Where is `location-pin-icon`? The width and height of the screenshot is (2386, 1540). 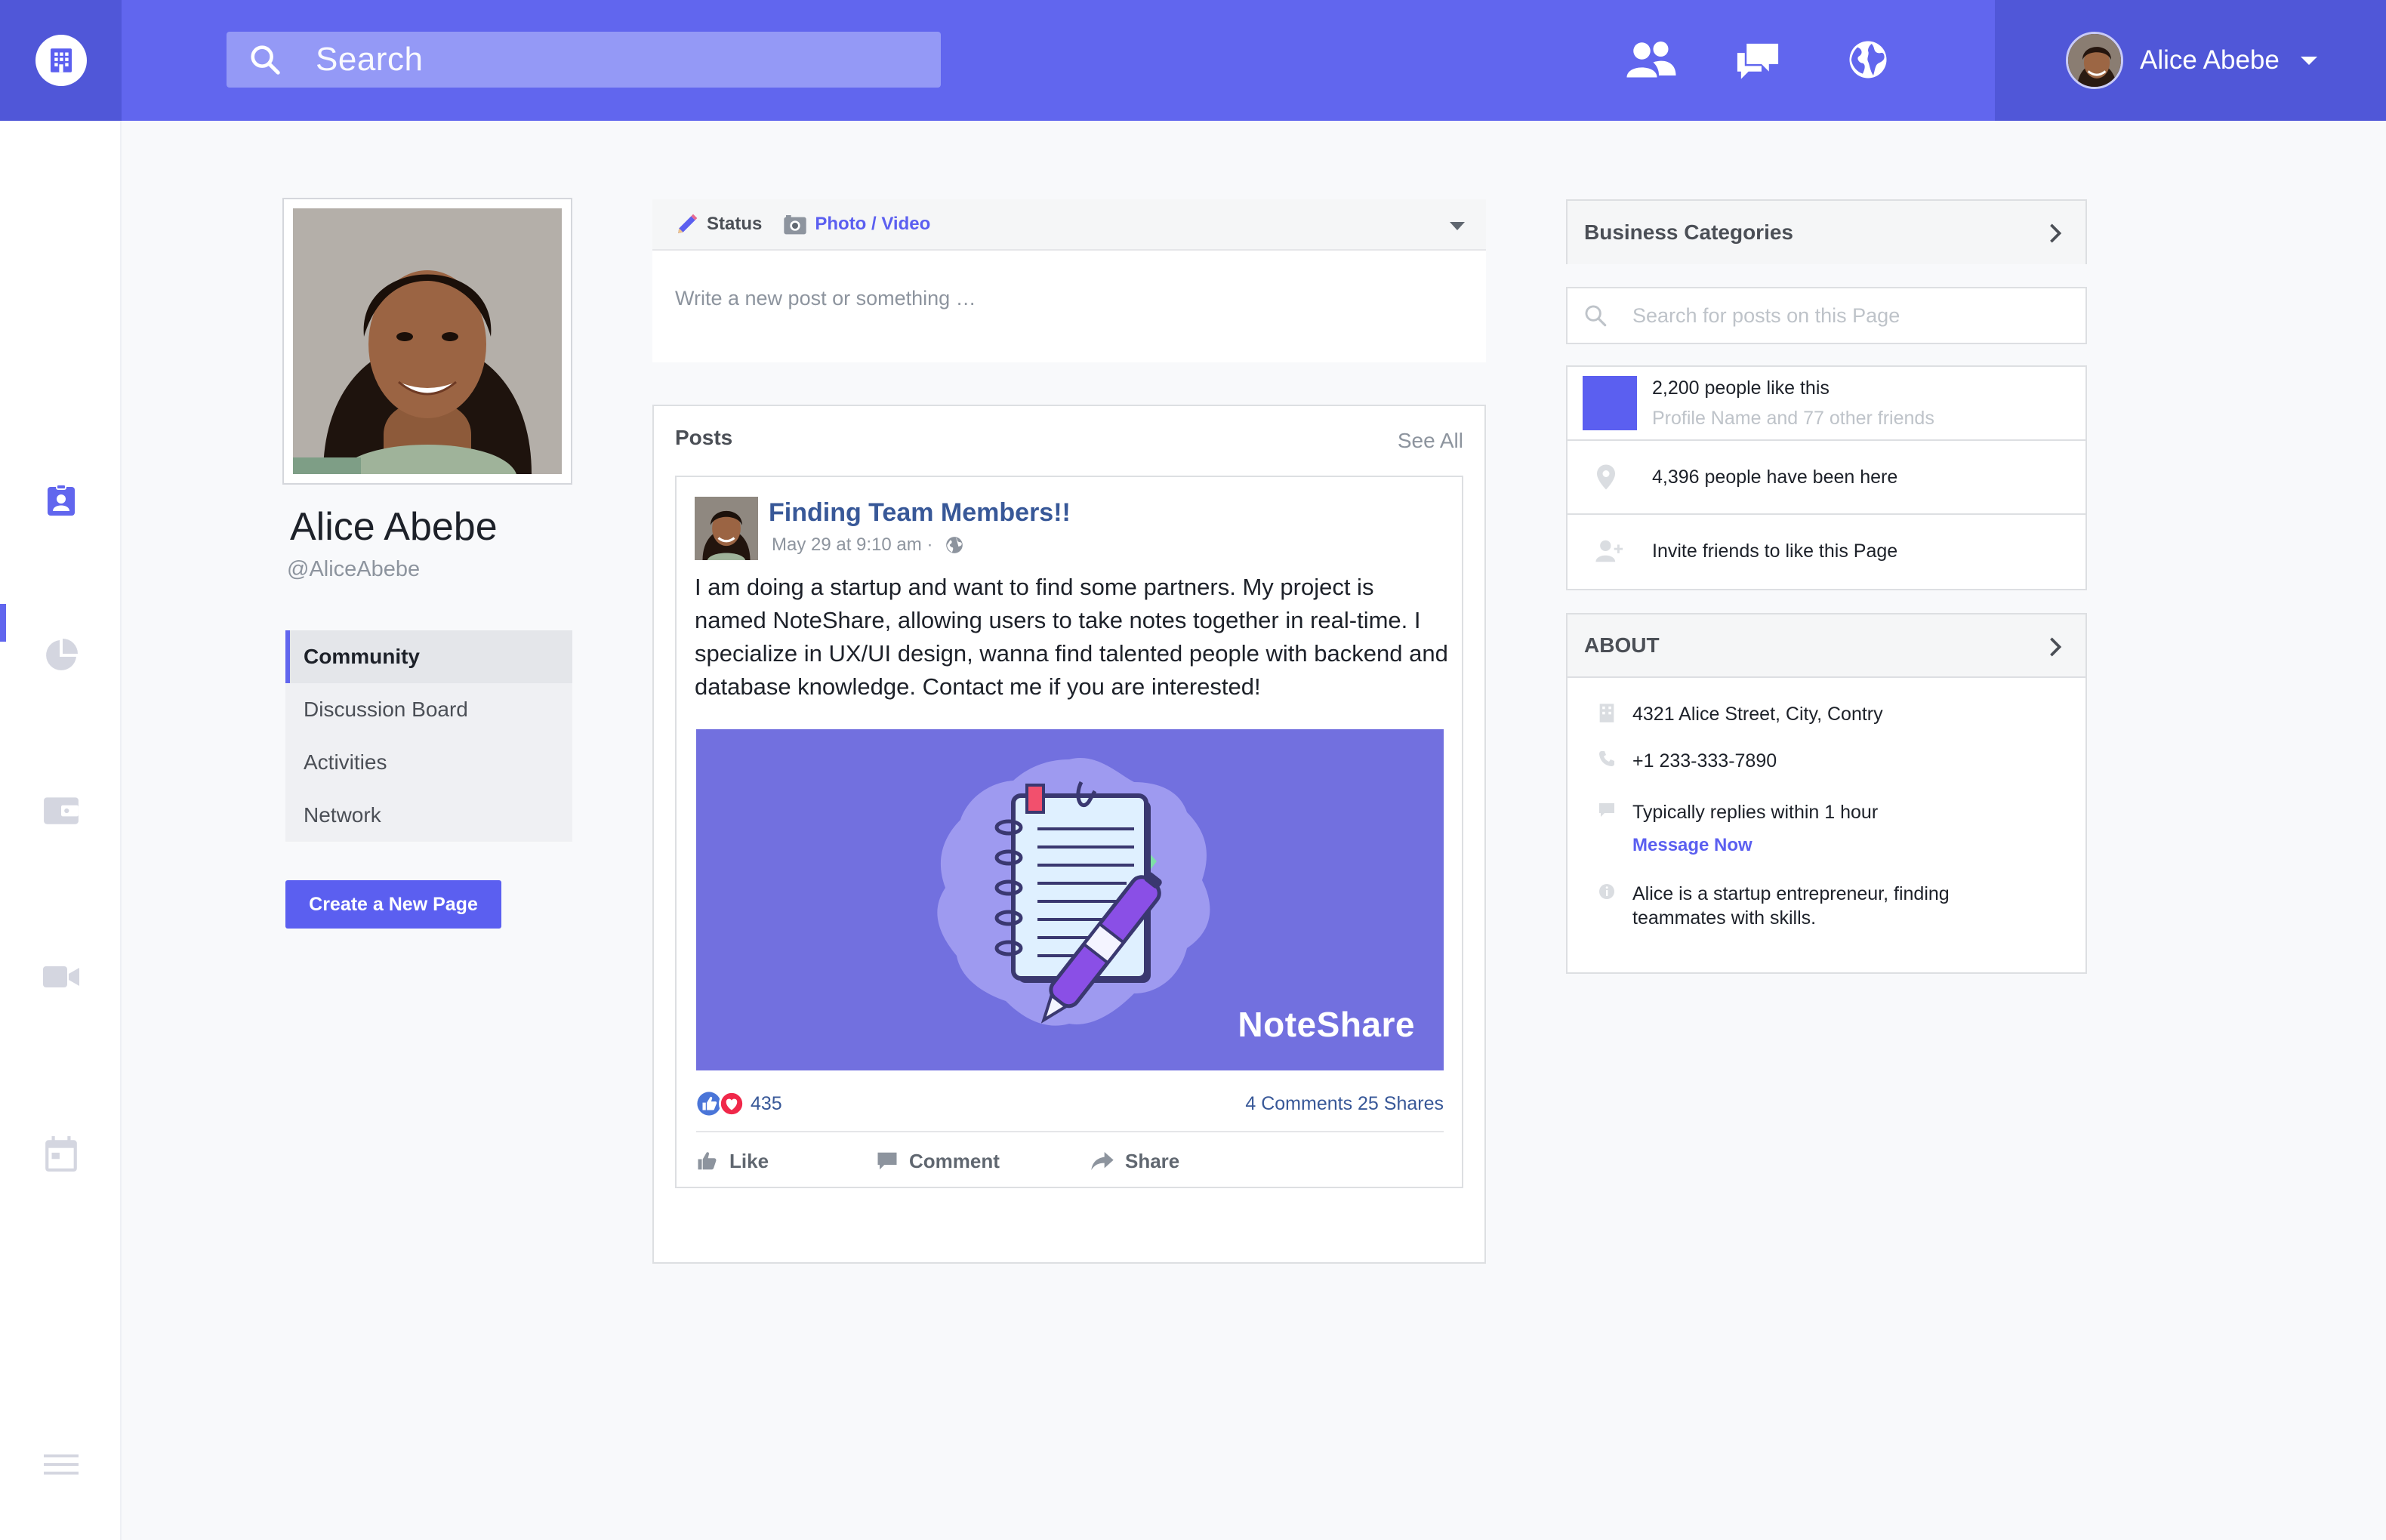
location-pin-icon is located at coordinates (1606, 477).